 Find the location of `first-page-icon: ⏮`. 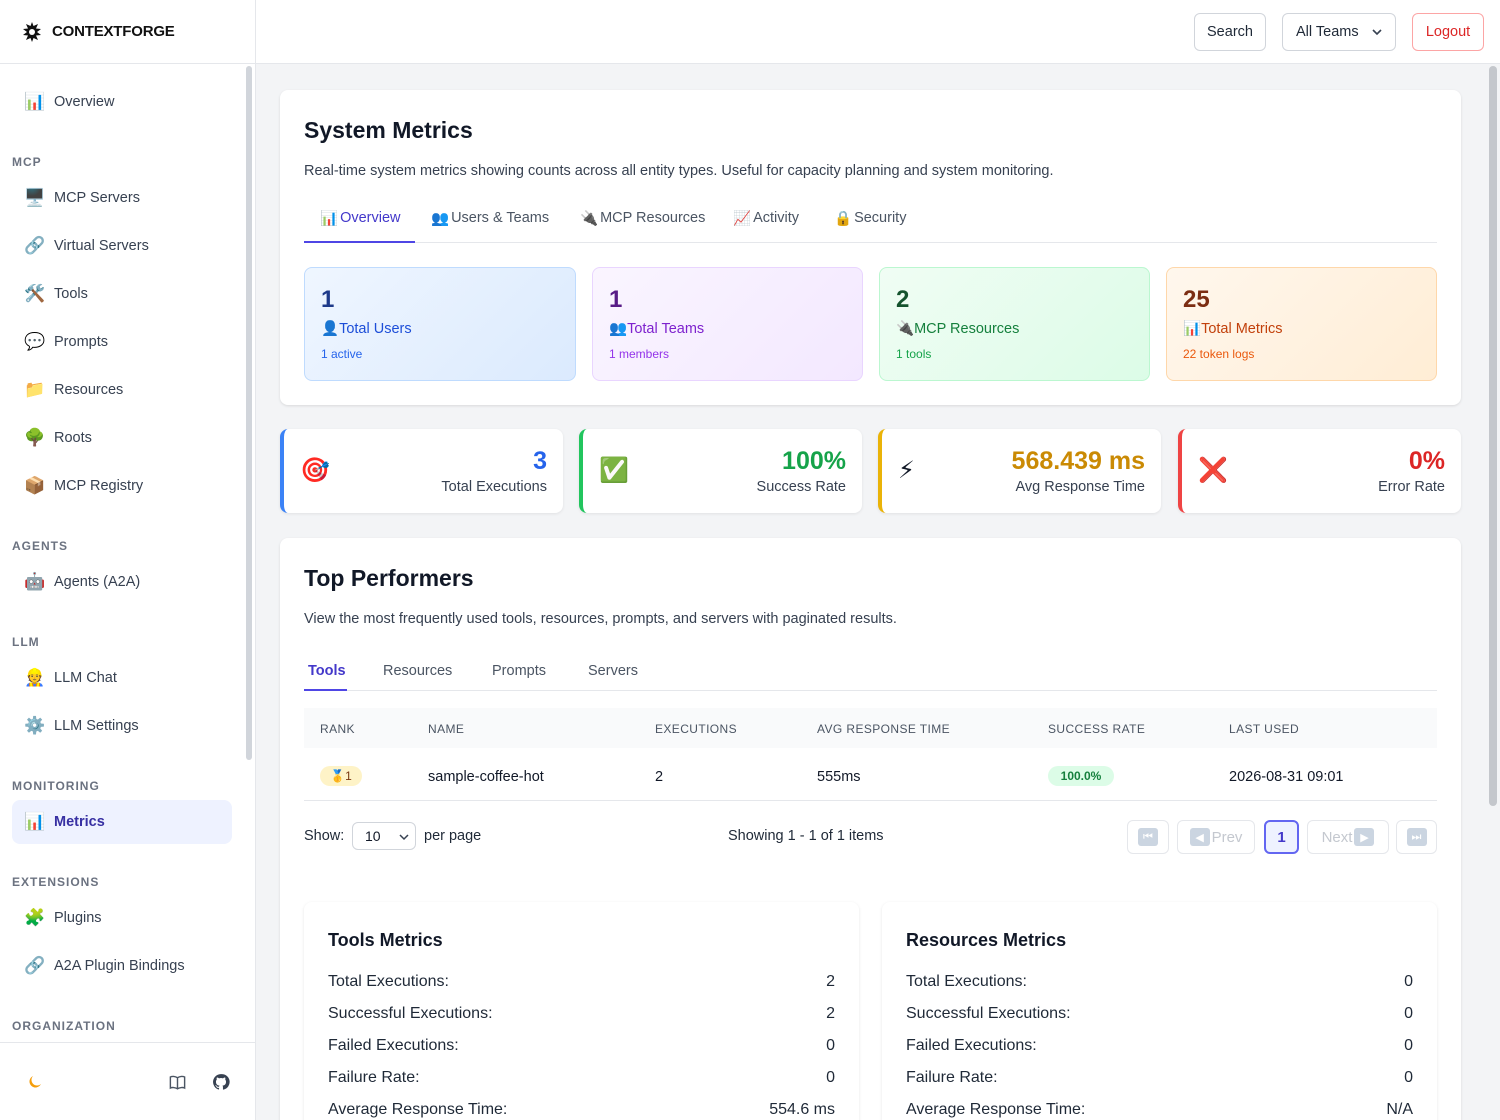

first-page-icon: ⏮ is located at coordinates (1148, 837).